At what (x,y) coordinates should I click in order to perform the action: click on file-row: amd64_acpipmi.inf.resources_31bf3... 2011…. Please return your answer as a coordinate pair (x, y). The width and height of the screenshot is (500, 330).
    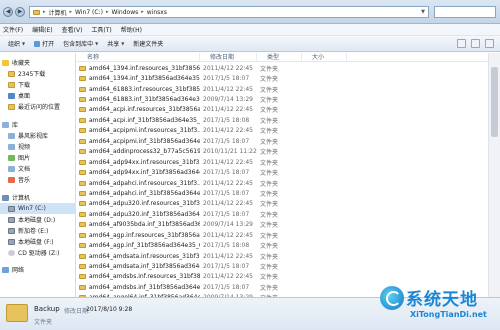
    Looking at the image, I should click on (288, 131).